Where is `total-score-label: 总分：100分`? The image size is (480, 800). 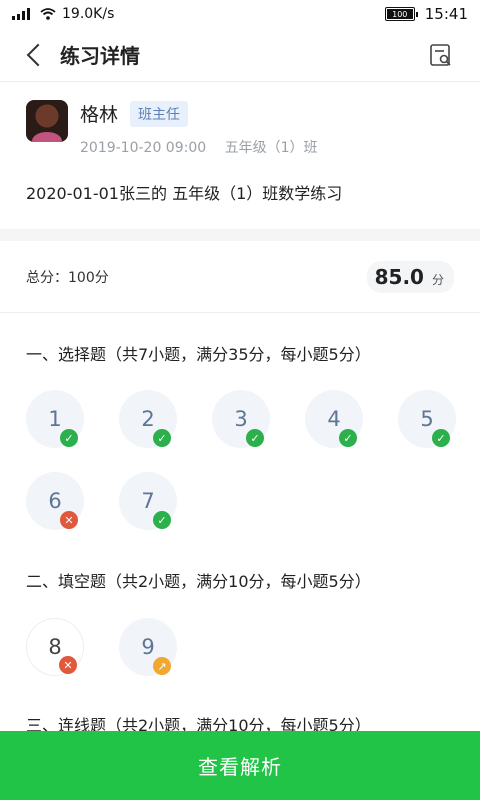 total-score-label: 总分：100分 is located at coordinates (67, 277).